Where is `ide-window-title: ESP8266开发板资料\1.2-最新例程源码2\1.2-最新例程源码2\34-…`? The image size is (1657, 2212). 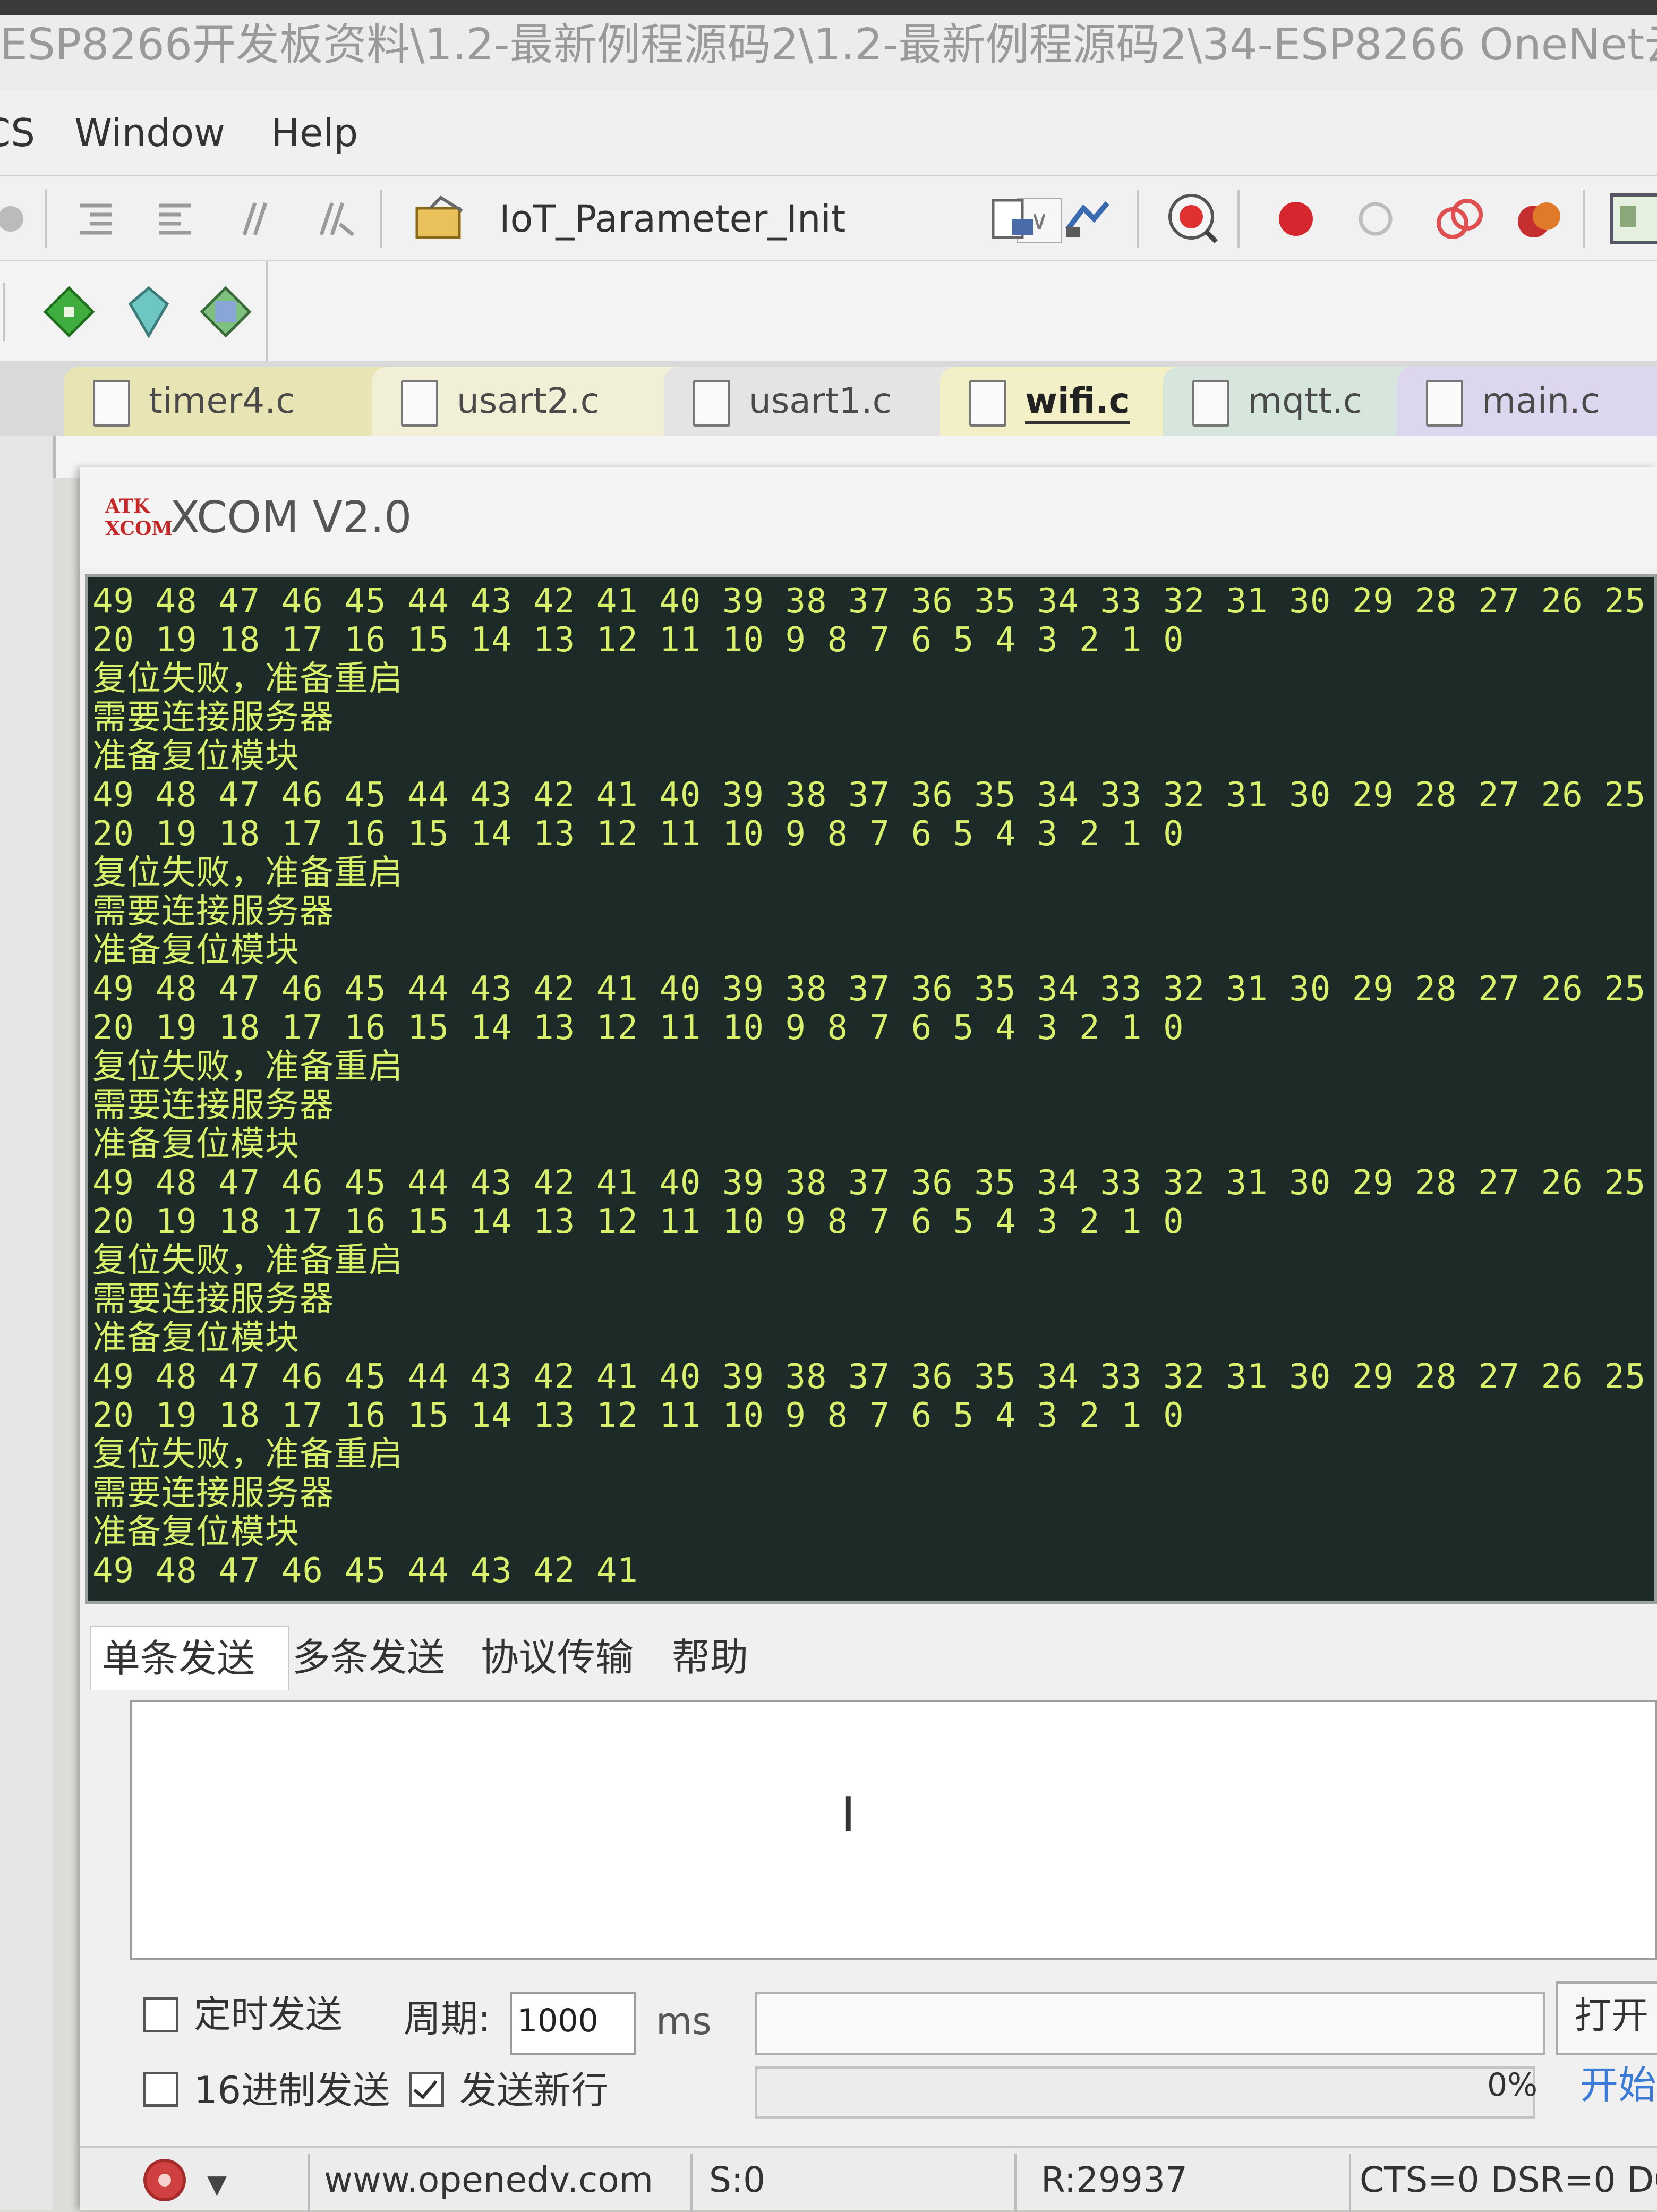
ide-window-title: ESP8266开发板资料\1.2-最新例程源码2\1.2-最新例程源码2\34-… is located at coordinates (828, 45).